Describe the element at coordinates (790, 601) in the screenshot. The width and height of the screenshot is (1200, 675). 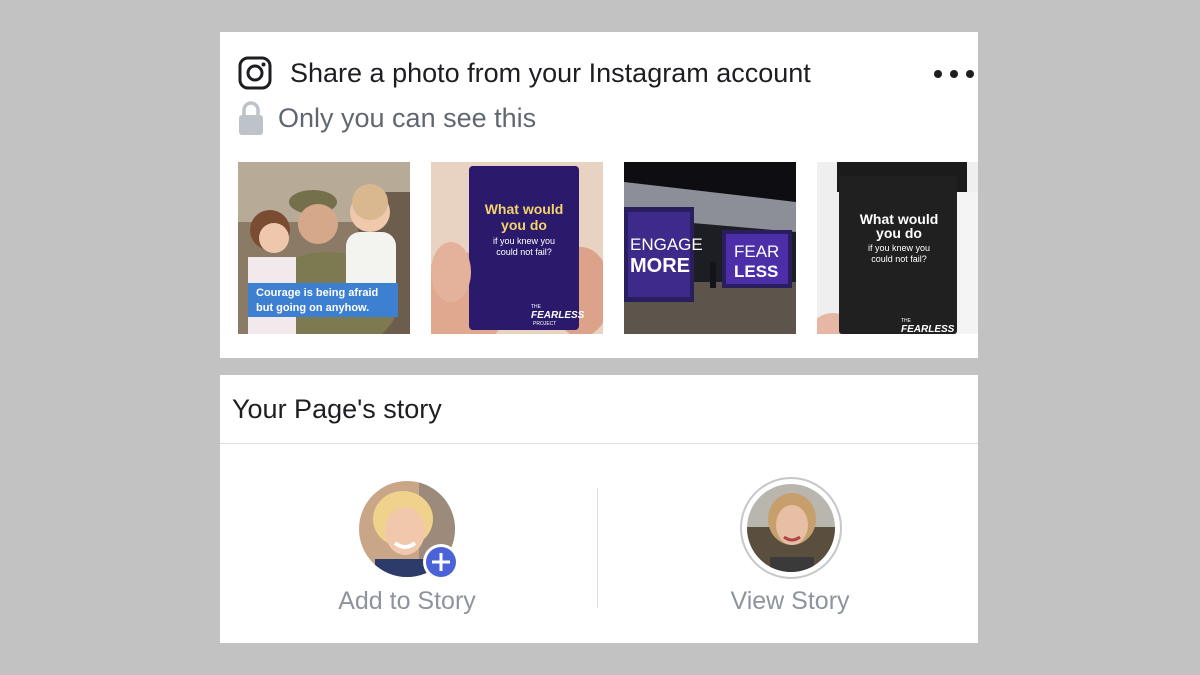
I see `view-story-label: View Story` at that location.